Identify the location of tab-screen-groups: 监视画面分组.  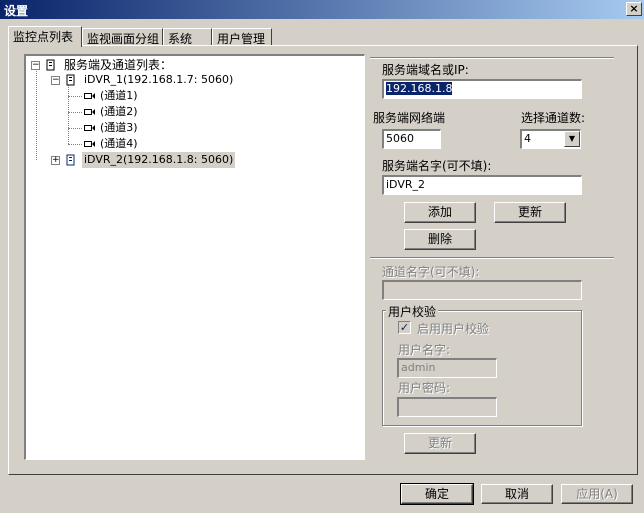
(122, 37).